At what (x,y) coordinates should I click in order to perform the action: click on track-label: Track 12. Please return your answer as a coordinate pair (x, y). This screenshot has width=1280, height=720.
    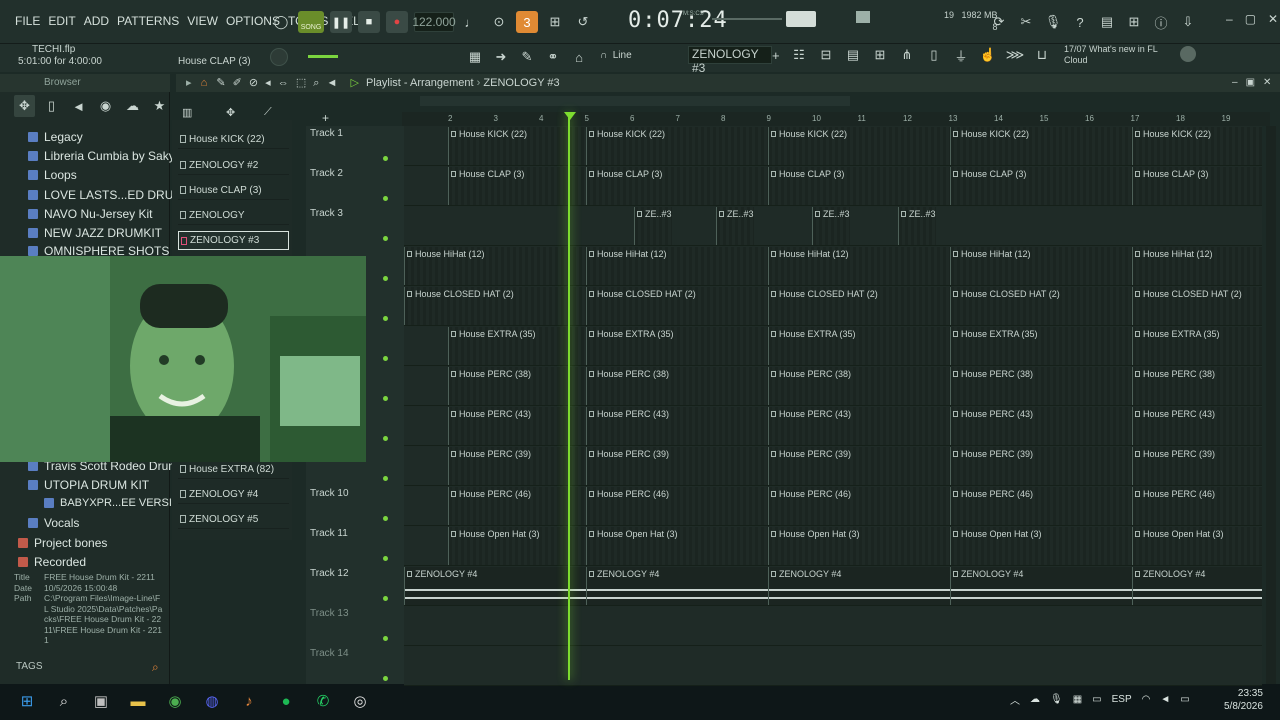
    Looking at the image, I should click on (329, 573).